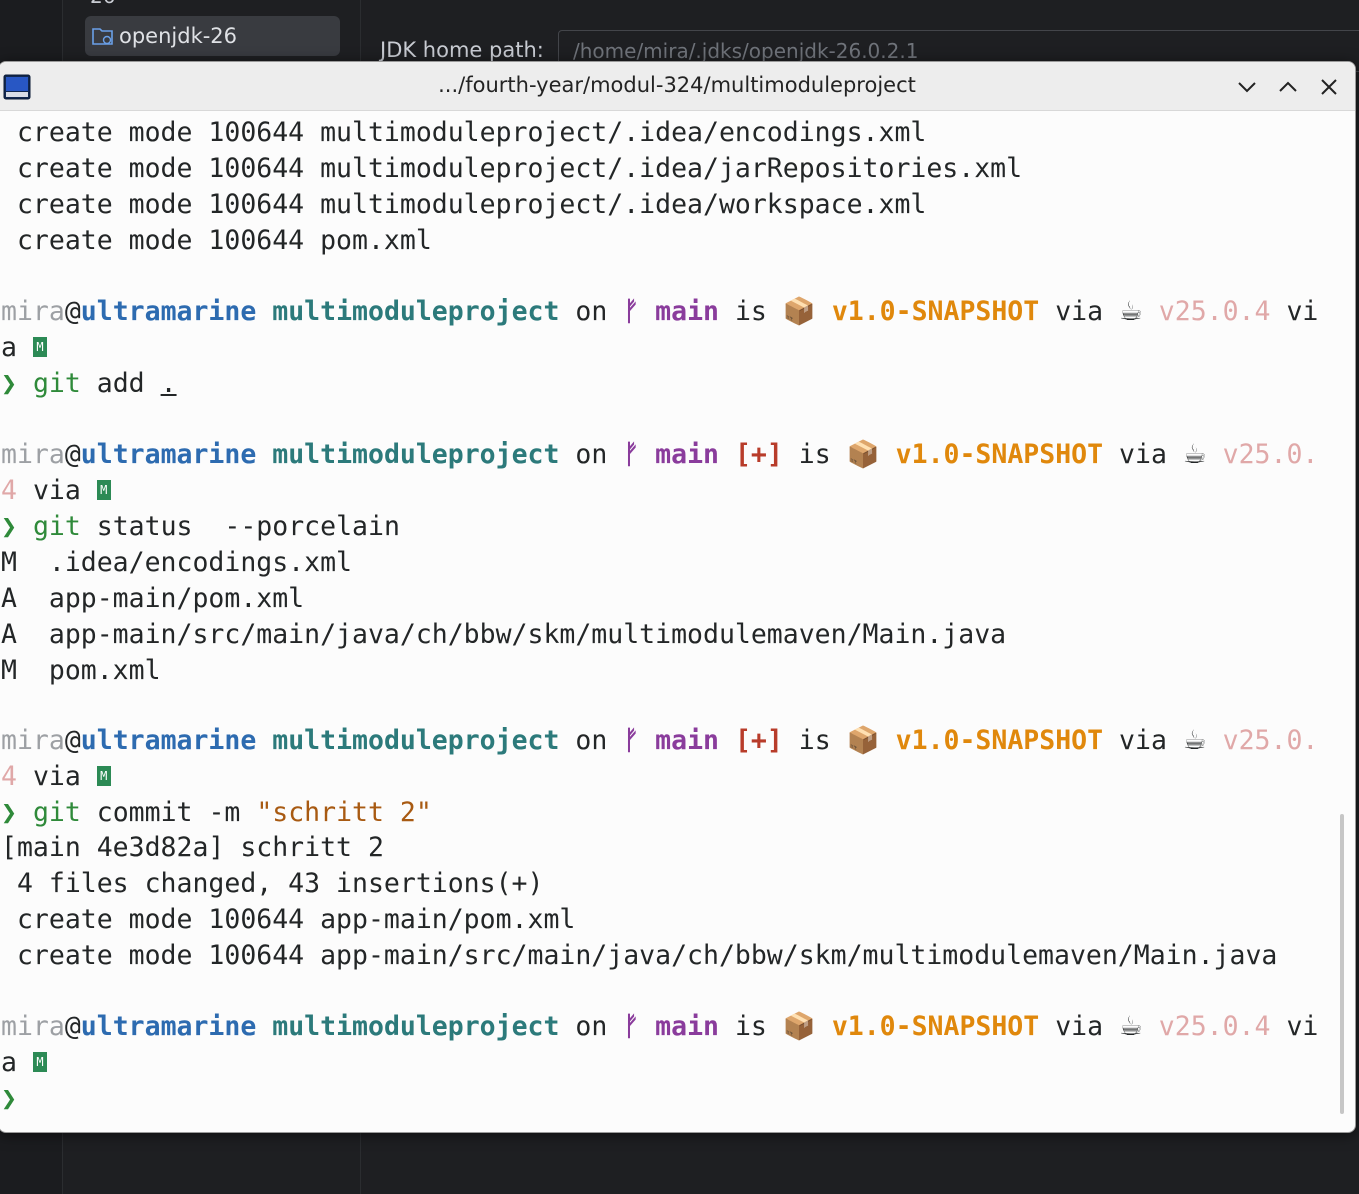 The width and height of the screenshot is (1359, 1194). Describe the element at coordinates (153, 598) in the screenshot. I see `status-line: A app-main/pom.xml` at that location.